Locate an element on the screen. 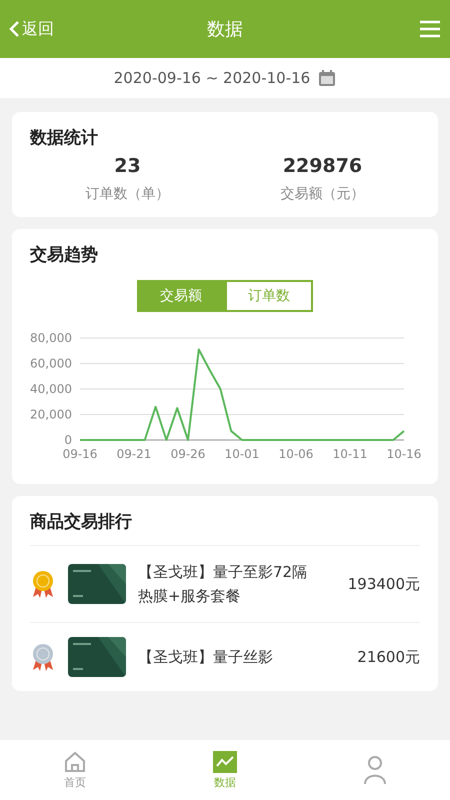 The image size is (450, 800). tab-bar-item: 首页 is located at coordinates (75, 770).